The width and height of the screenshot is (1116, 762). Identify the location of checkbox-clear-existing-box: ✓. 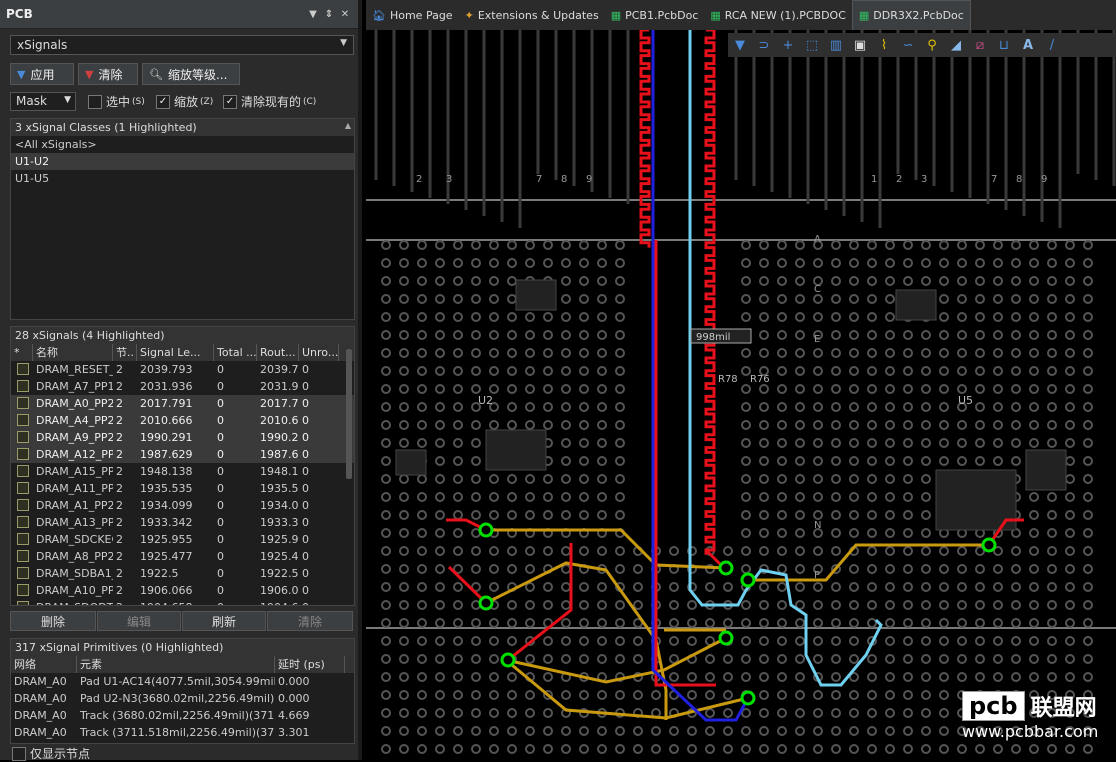
(230, 101).